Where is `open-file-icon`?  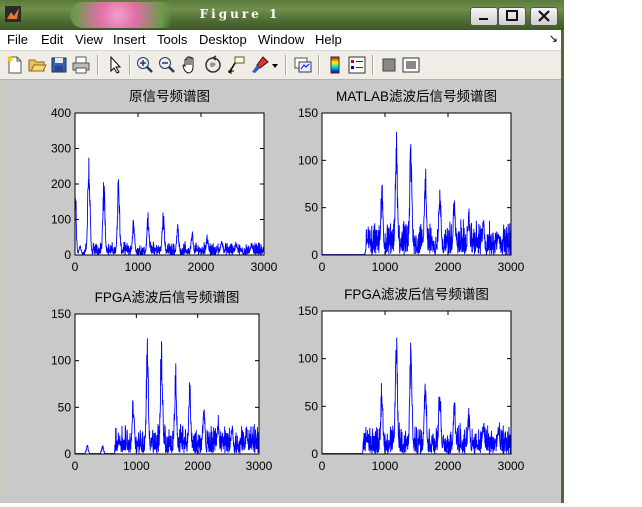
open-file-icon is located at coordinates (37, 65).